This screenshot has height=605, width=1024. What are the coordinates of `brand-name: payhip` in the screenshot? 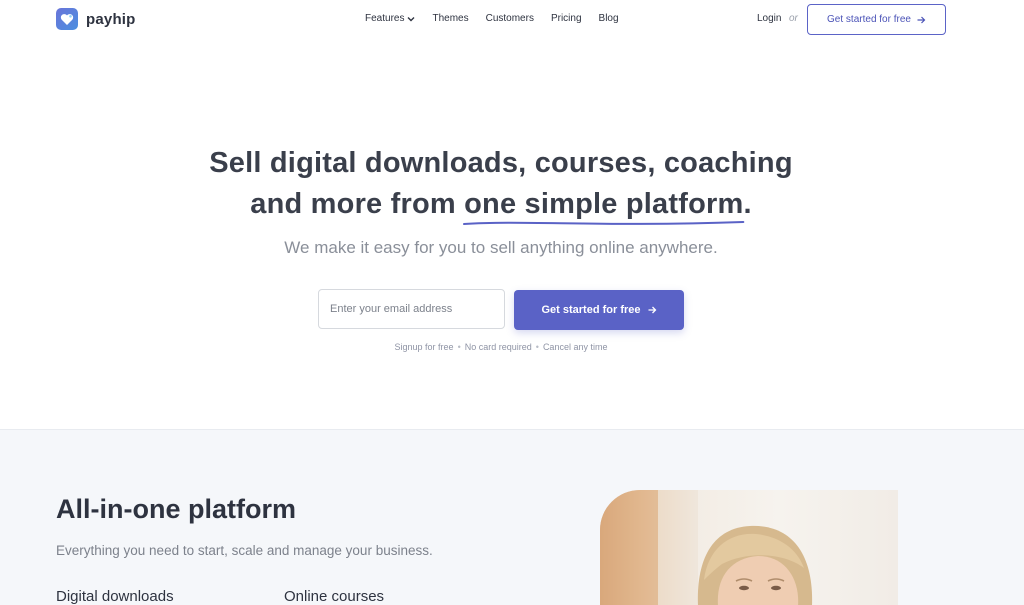 It's located at (111, 19).